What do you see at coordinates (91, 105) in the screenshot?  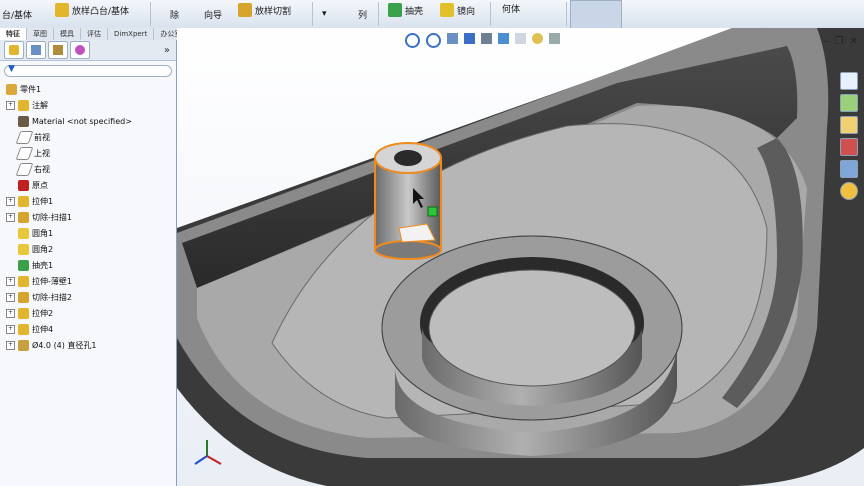 I see `tree-item: + 注解` at bounding box center [91, 105].